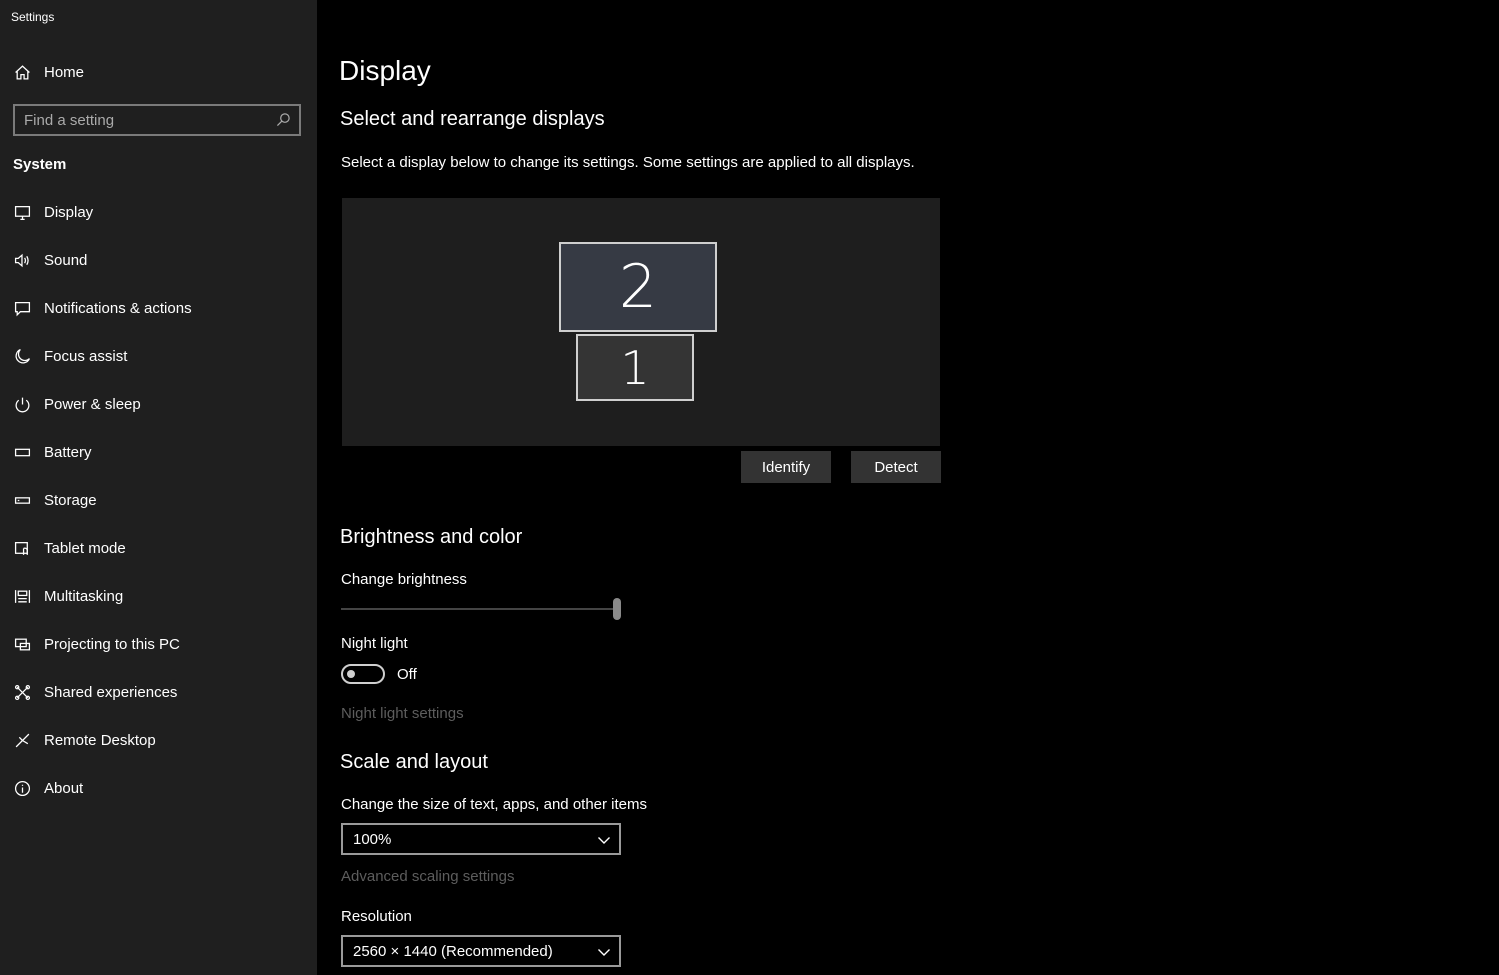 This screenshot has width=1499, height=975. Describe the element at coordinates (112, 644) in the screenshot. I see `sidebar-item-label: Projecting to this PC` at that location.